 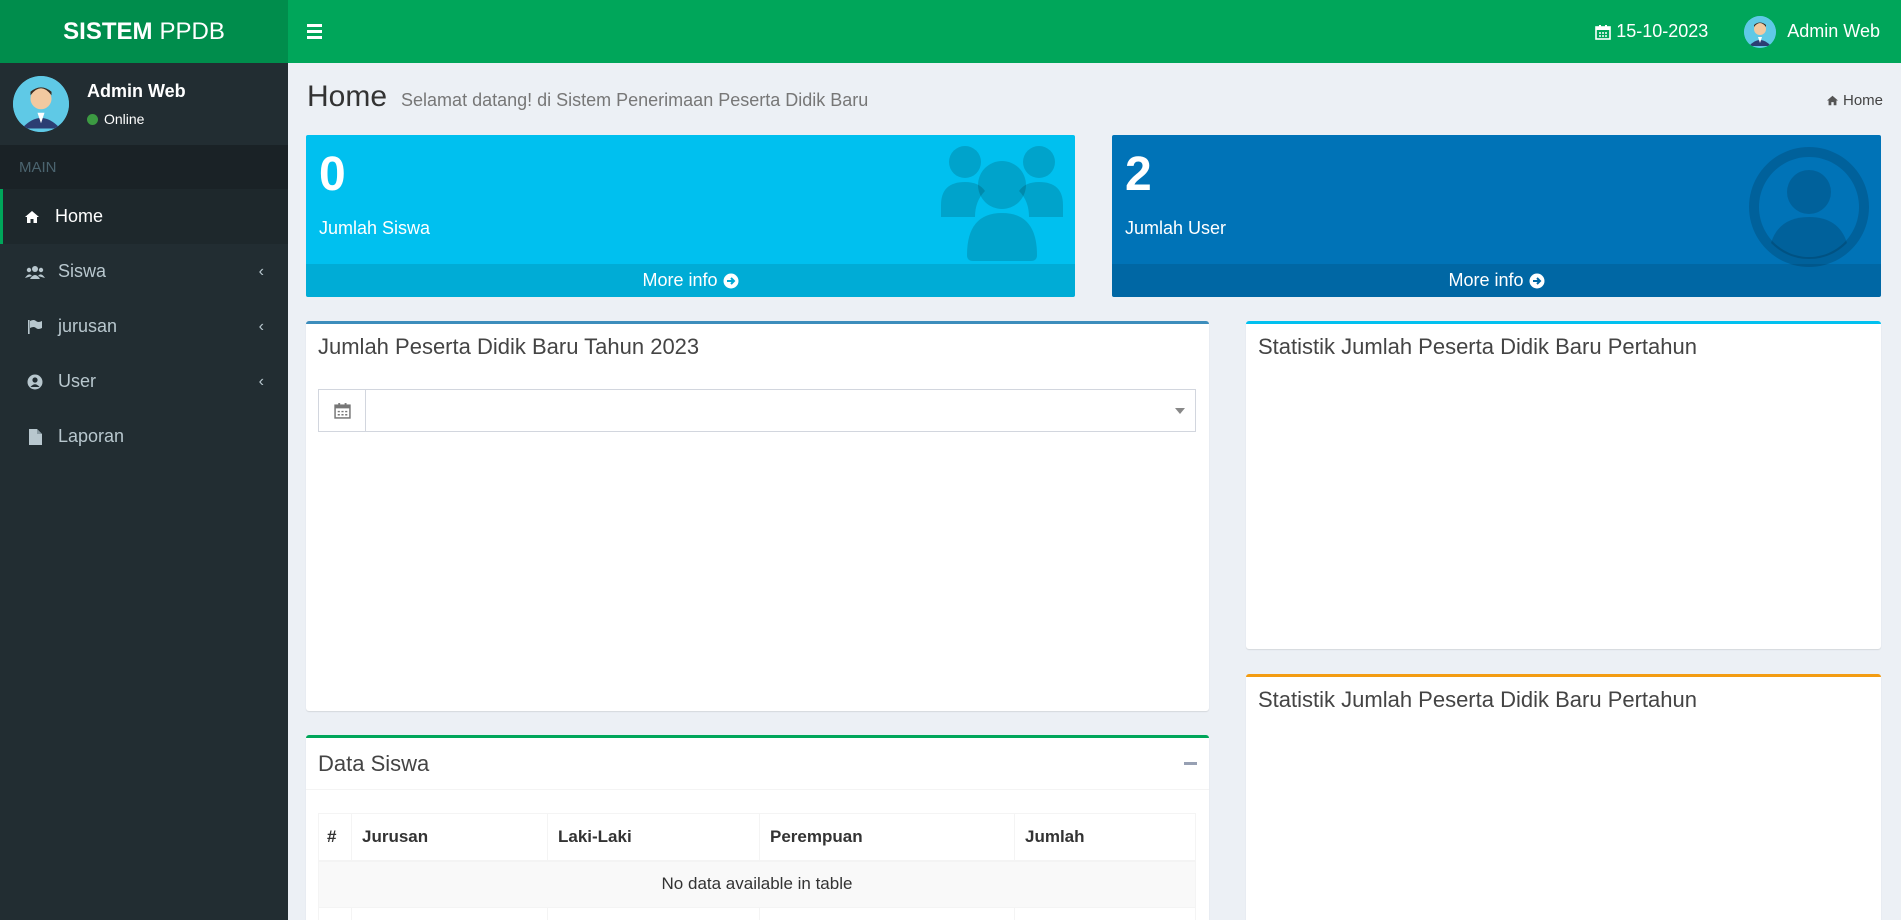 What do you see at coordinates (144, 381) in the screenshot?
I see `sidebar-item-user: User ‹` at bounding box center [144, 381].